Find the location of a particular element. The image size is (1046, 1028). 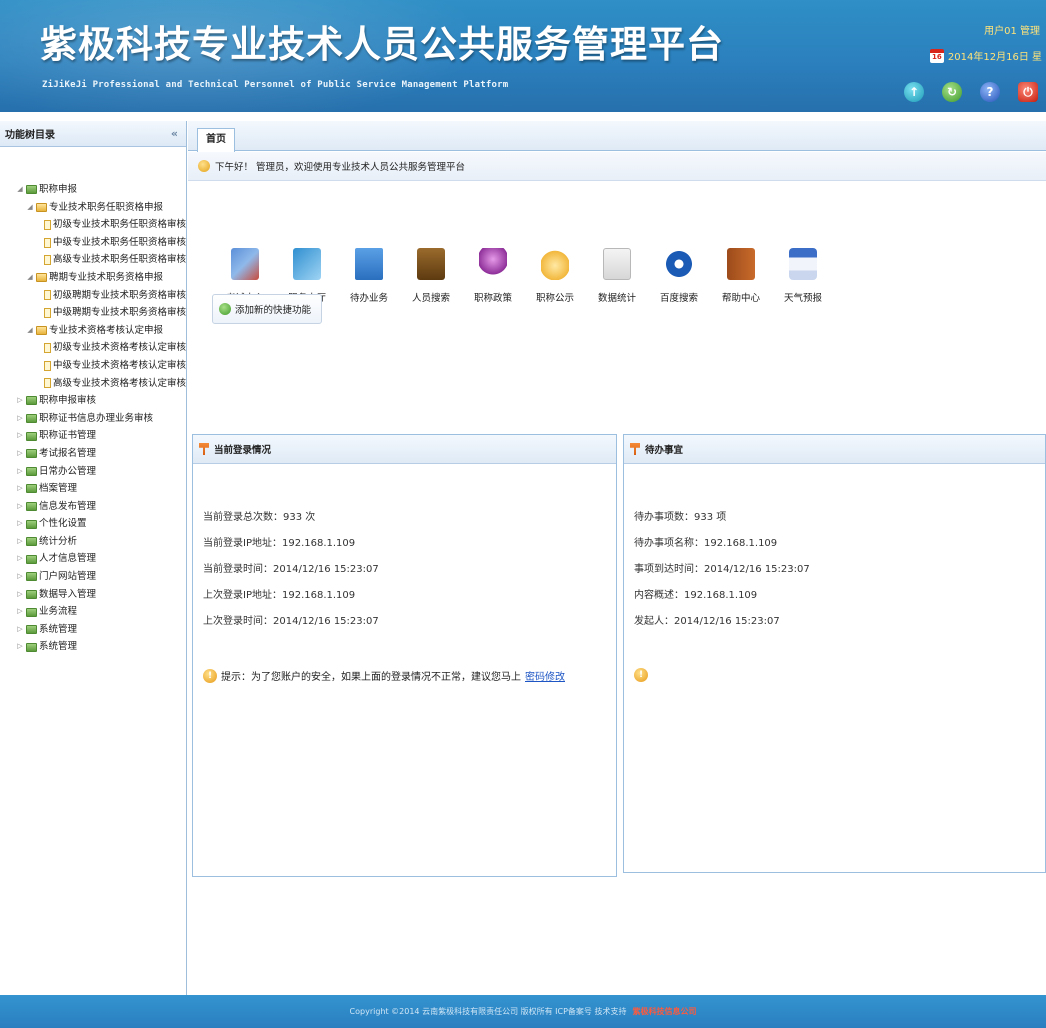

tree-item: ▷ 业务流程 is located at coordinates (101, 612).